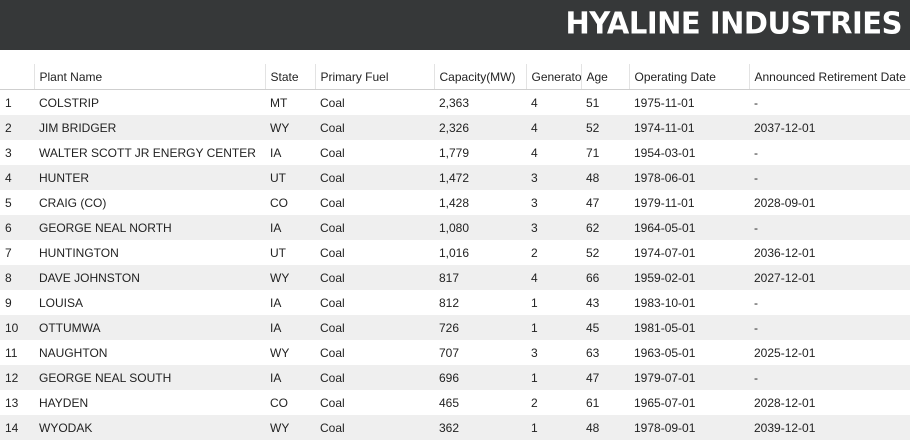 This screenshot has height=440, width=910. Describe the element at coordinates (479, 77) in the screenshot. I see `col-header-capacity: Capacity(MW)` at that location.